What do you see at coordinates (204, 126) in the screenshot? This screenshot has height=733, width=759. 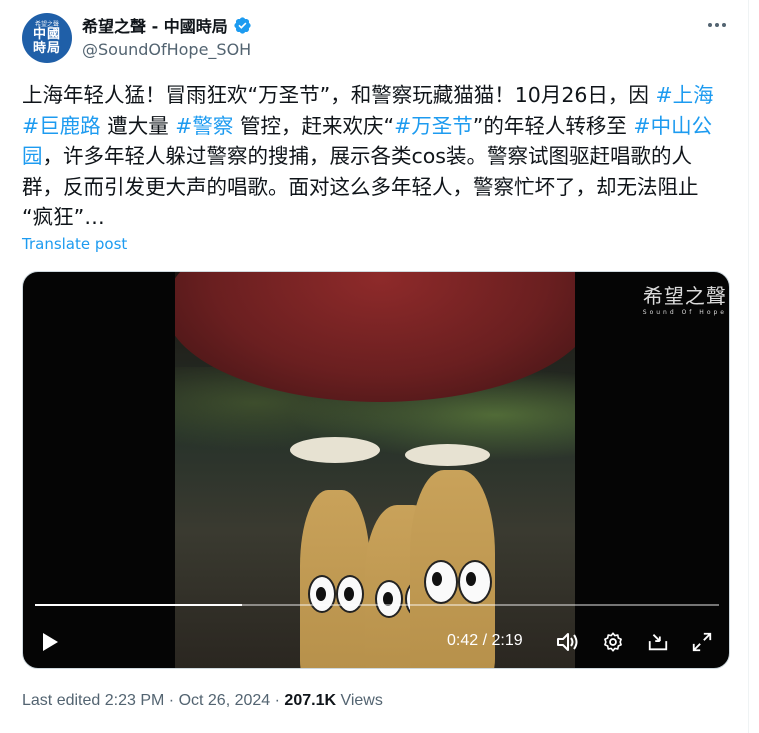 I see `hashtag-link: #警察` at bounding box center [204, 126].